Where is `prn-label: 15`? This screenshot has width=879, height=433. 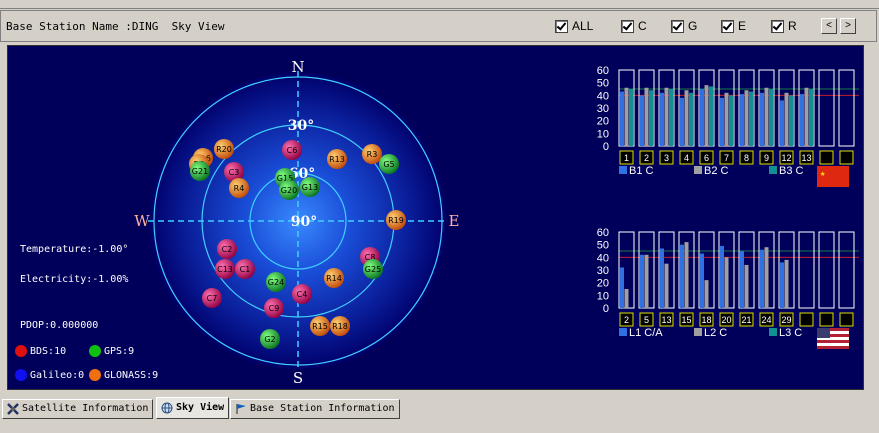
prn-label: 15 is located at coordinates (686, 320).